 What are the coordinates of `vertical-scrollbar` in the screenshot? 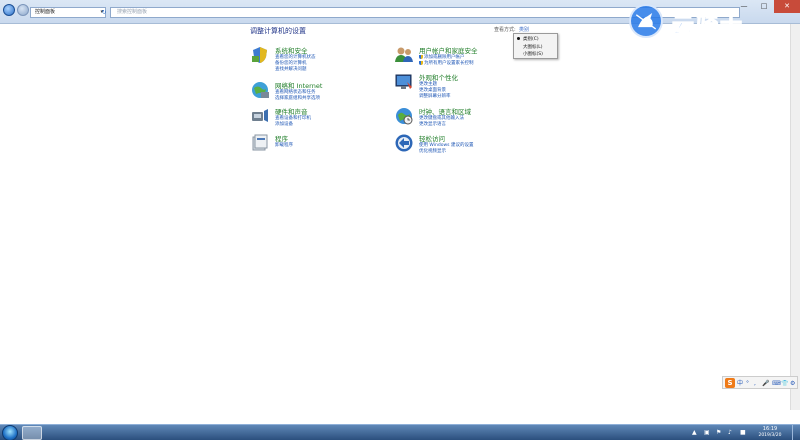 It's located at (795, 217).